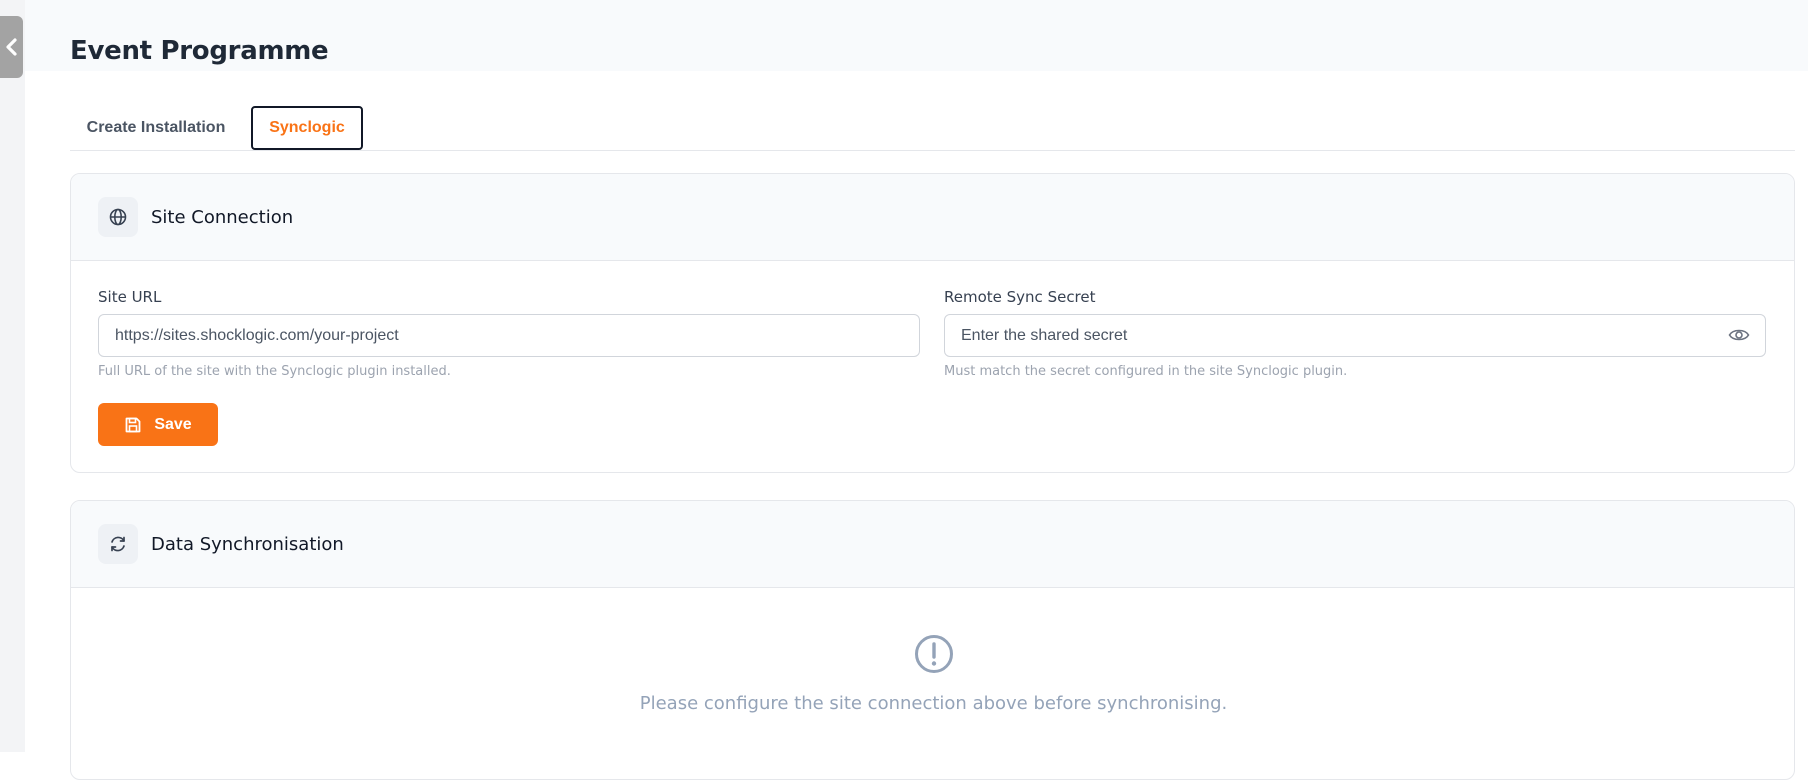 The image size is (1808, 780). Describe the element at coordinates (173, 424) in the screenshot. I see `save-button-label: Save` at that location.